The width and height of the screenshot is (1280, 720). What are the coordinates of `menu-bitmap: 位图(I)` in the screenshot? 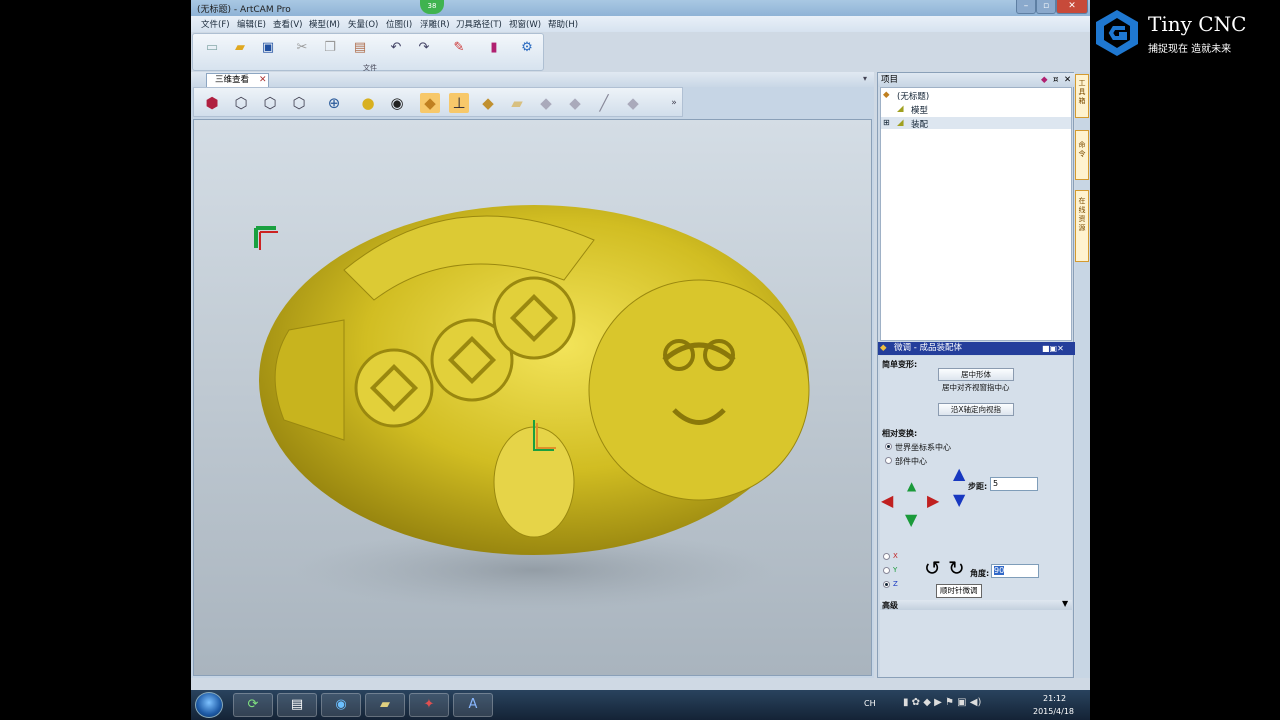 It's located at (399, 24).